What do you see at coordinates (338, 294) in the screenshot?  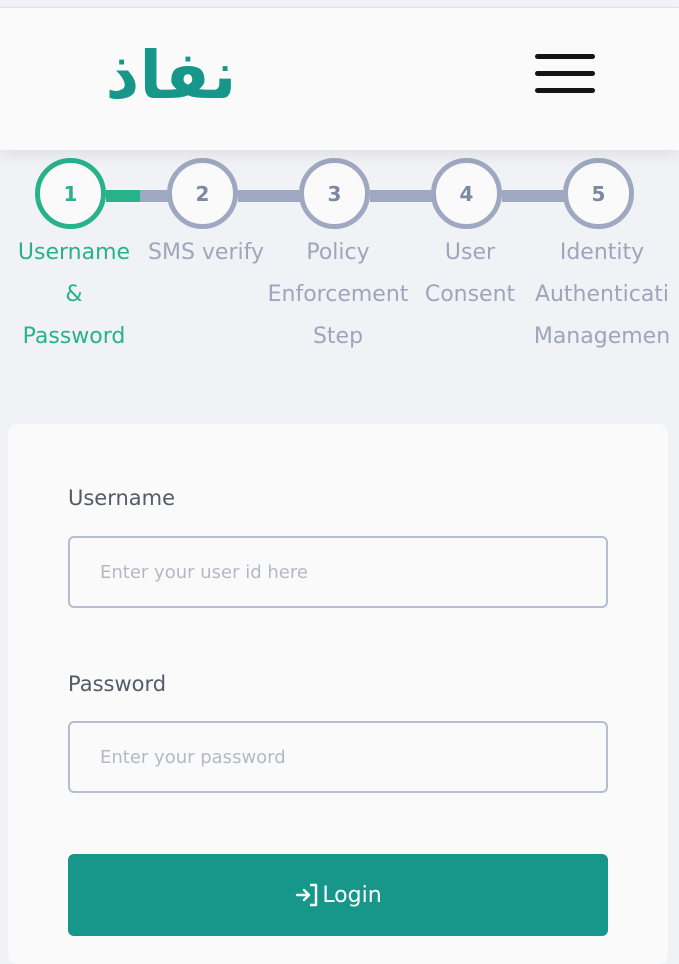 I see `step-label: Policy Enforcement Step` at bounding box center [338, 294].